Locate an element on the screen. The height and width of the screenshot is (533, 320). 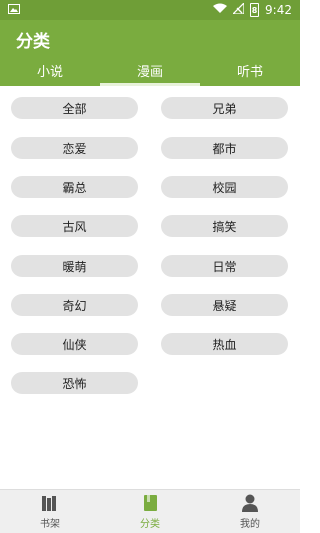
category-chip-ancient: 古风 is located at coordinates (74, 226).